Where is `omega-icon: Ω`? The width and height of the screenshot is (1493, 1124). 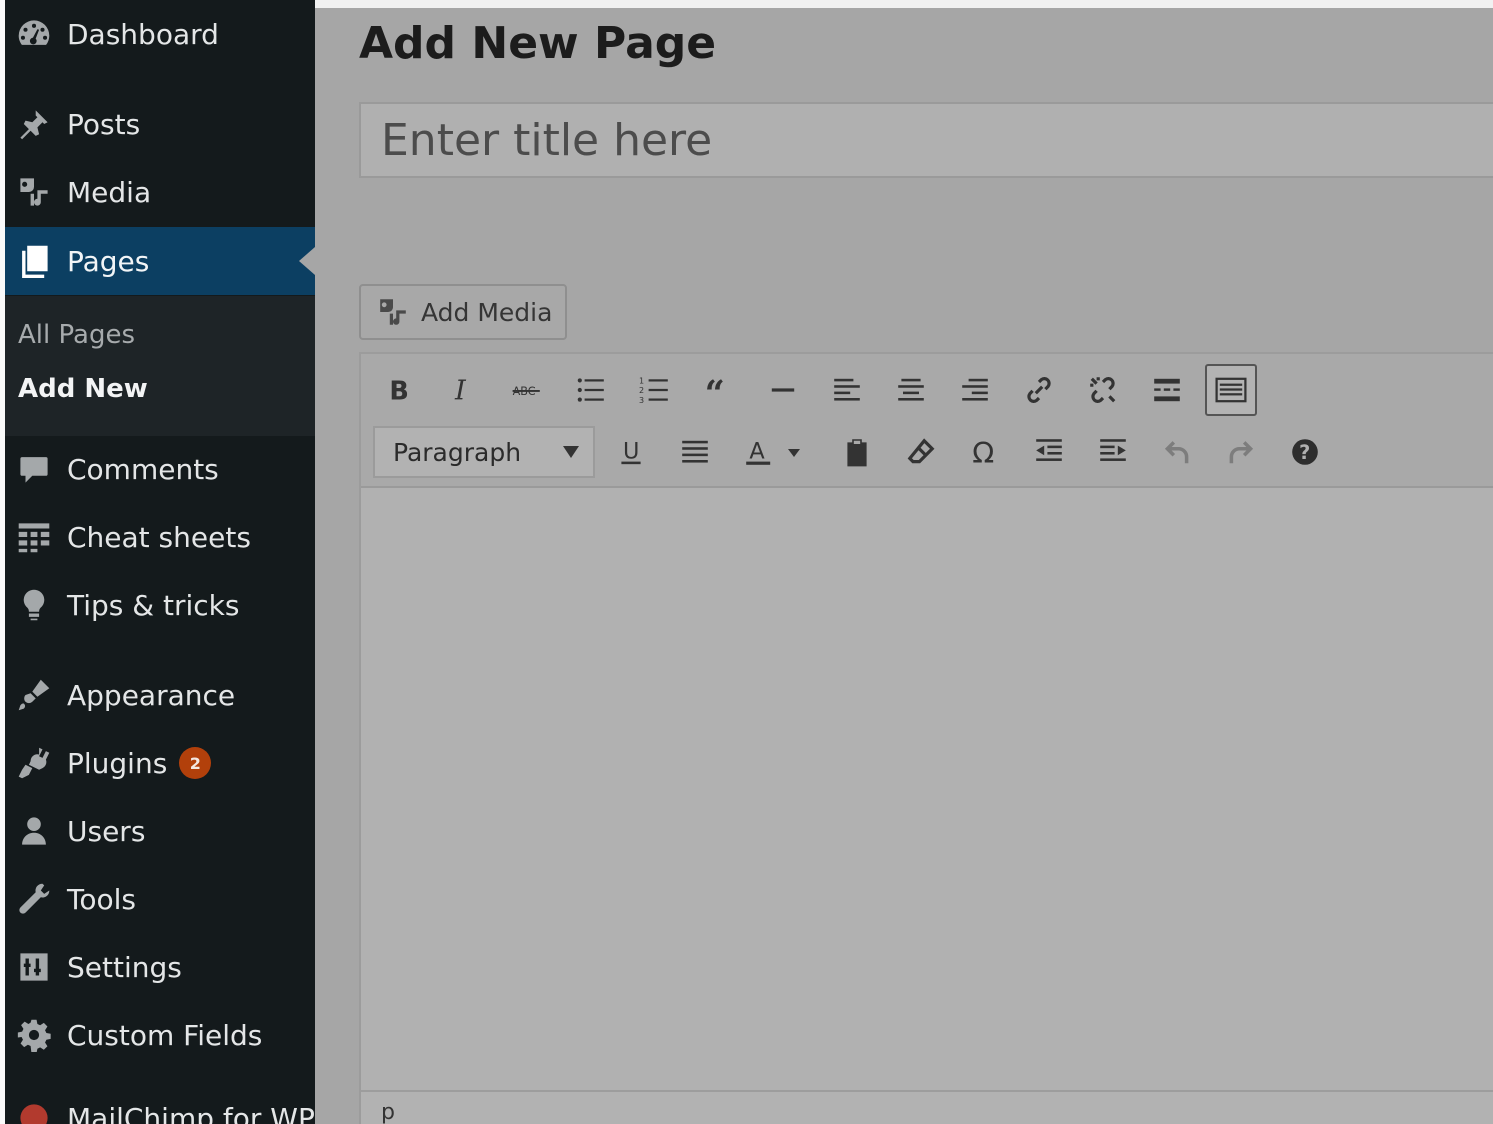
omega-icon: Ω is located at coordinates (983, 452).